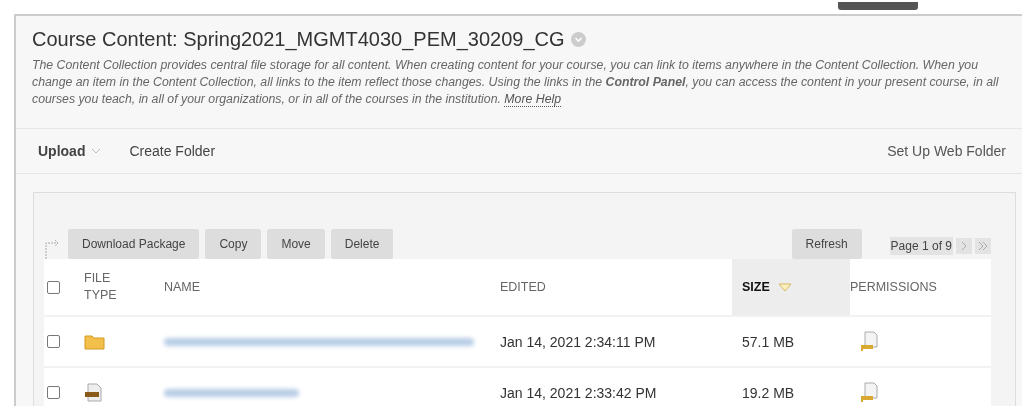 The width and height of the screenshot is (1022, 420). I want to click on caret-icon, so click(96, 151).